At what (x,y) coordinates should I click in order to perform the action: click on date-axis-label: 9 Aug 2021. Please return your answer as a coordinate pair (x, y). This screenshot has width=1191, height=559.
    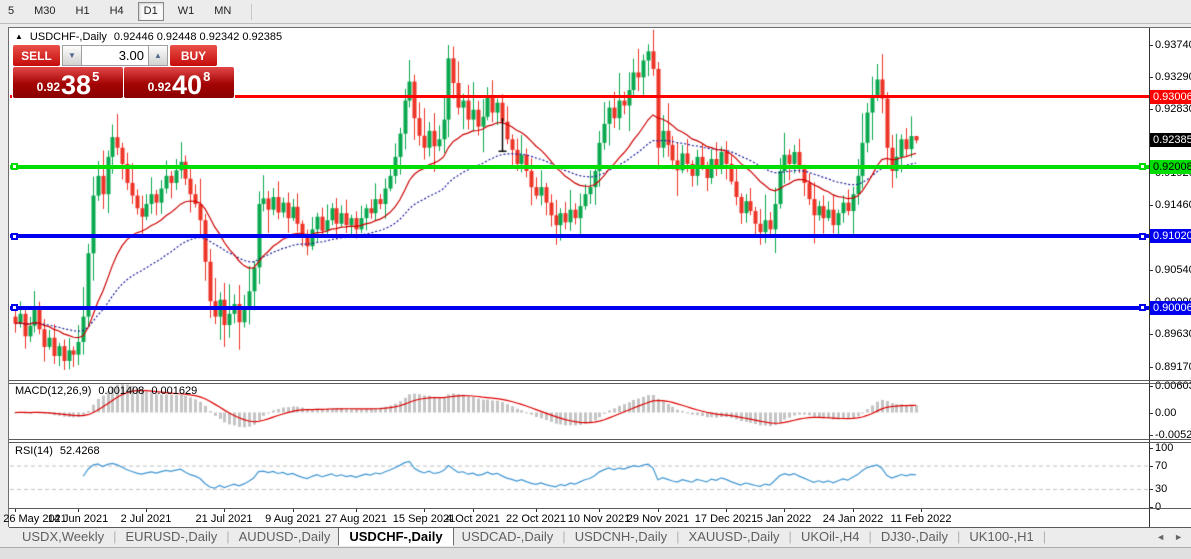
    Looking at the image, I should click on (293, 519).